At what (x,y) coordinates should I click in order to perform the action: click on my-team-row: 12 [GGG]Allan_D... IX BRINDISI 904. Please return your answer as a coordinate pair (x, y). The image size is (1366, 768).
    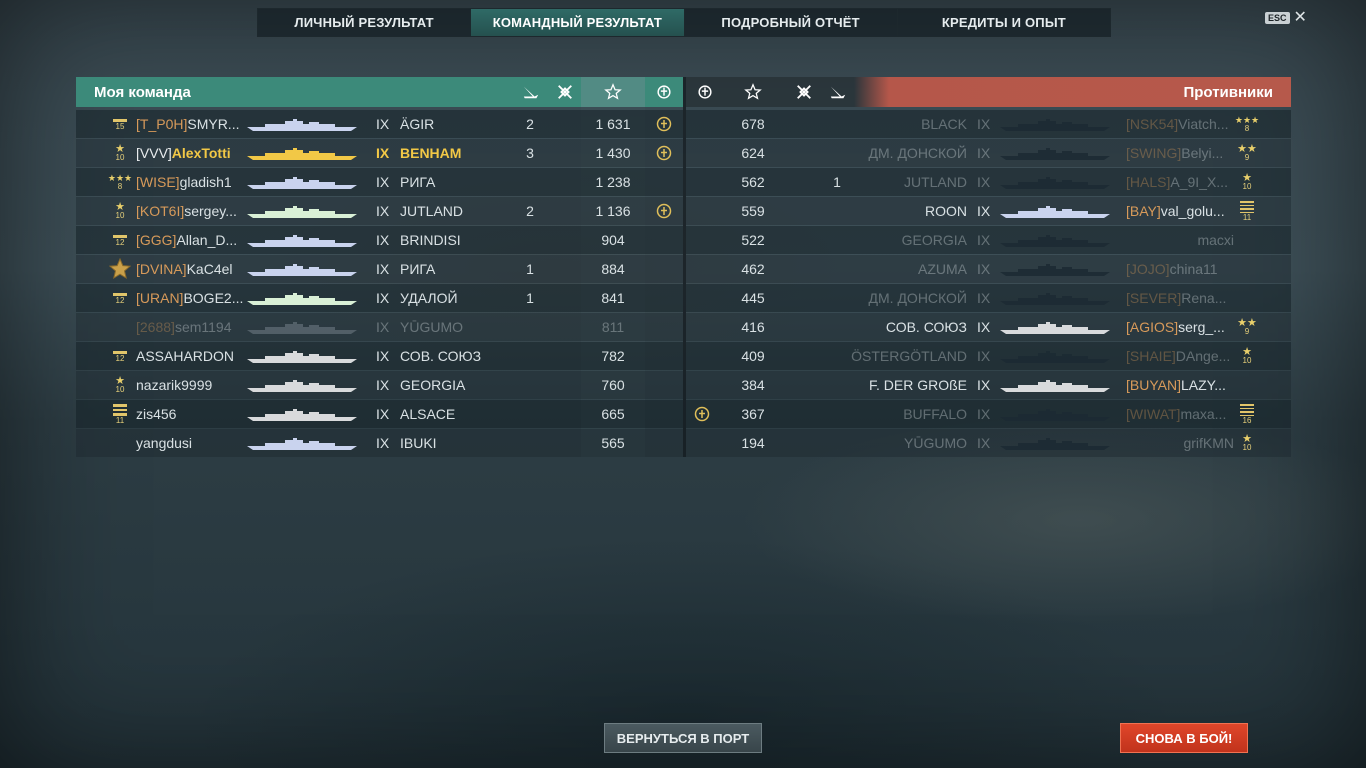
    Looking at the image, I should click on (379, 240).